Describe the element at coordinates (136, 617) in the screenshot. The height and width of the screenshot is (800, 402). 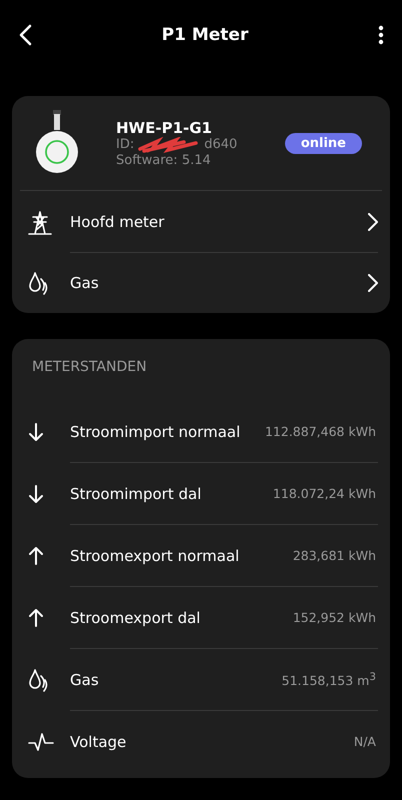
I see `reading-label: Stroomexport dal` at that location.